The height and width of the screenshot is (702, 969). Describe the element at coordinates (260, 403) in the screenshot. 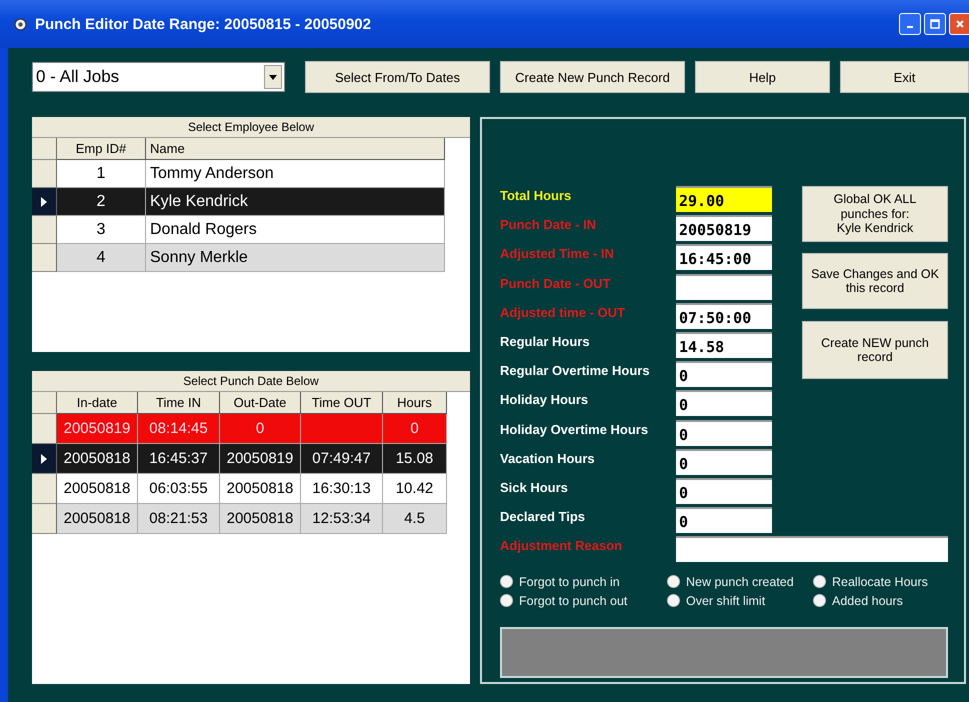

I see `column-header: Out-Date` at that location.